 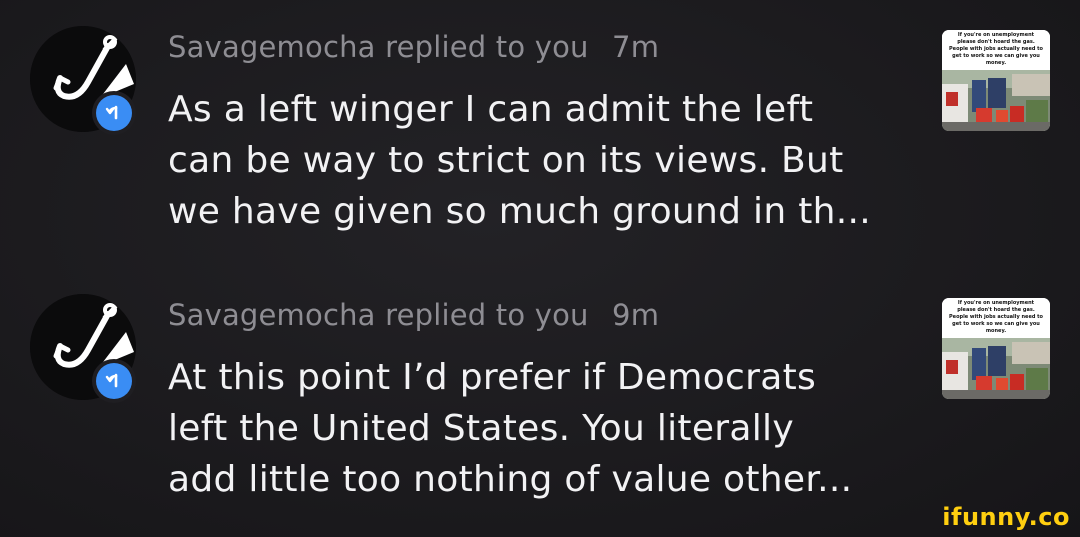 I want to click on notification-header: Savagemocha replied to you 9m, so click(x=413, y=315).